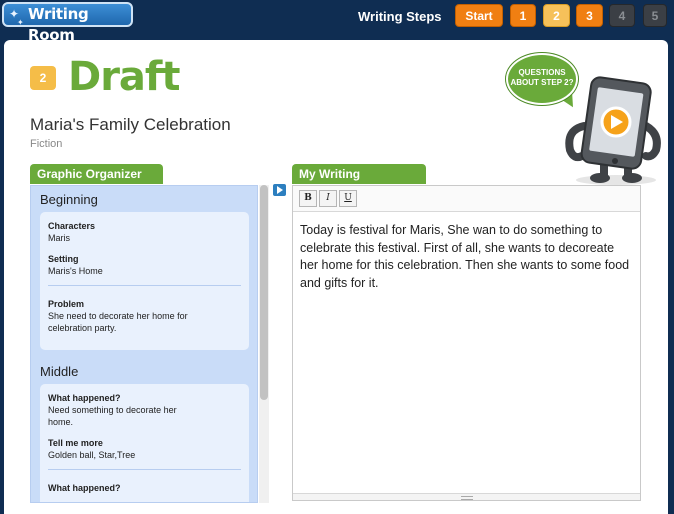 Image resolution: width=674 pixels, height=514 pixels. What do you see at coordinates (75, 271) in the screenshot?
I see `setting-value: Maris's Home` at bounding box center [75, 271].